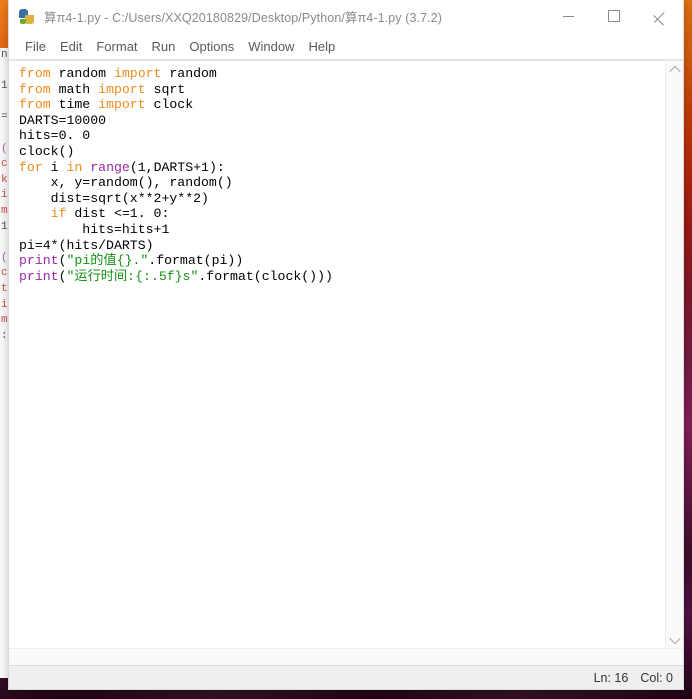 This screenshot has height=699, width=692. Describe the element at coordinates (169, 105) in the screenshot. I see `code-token: clock` at that location.